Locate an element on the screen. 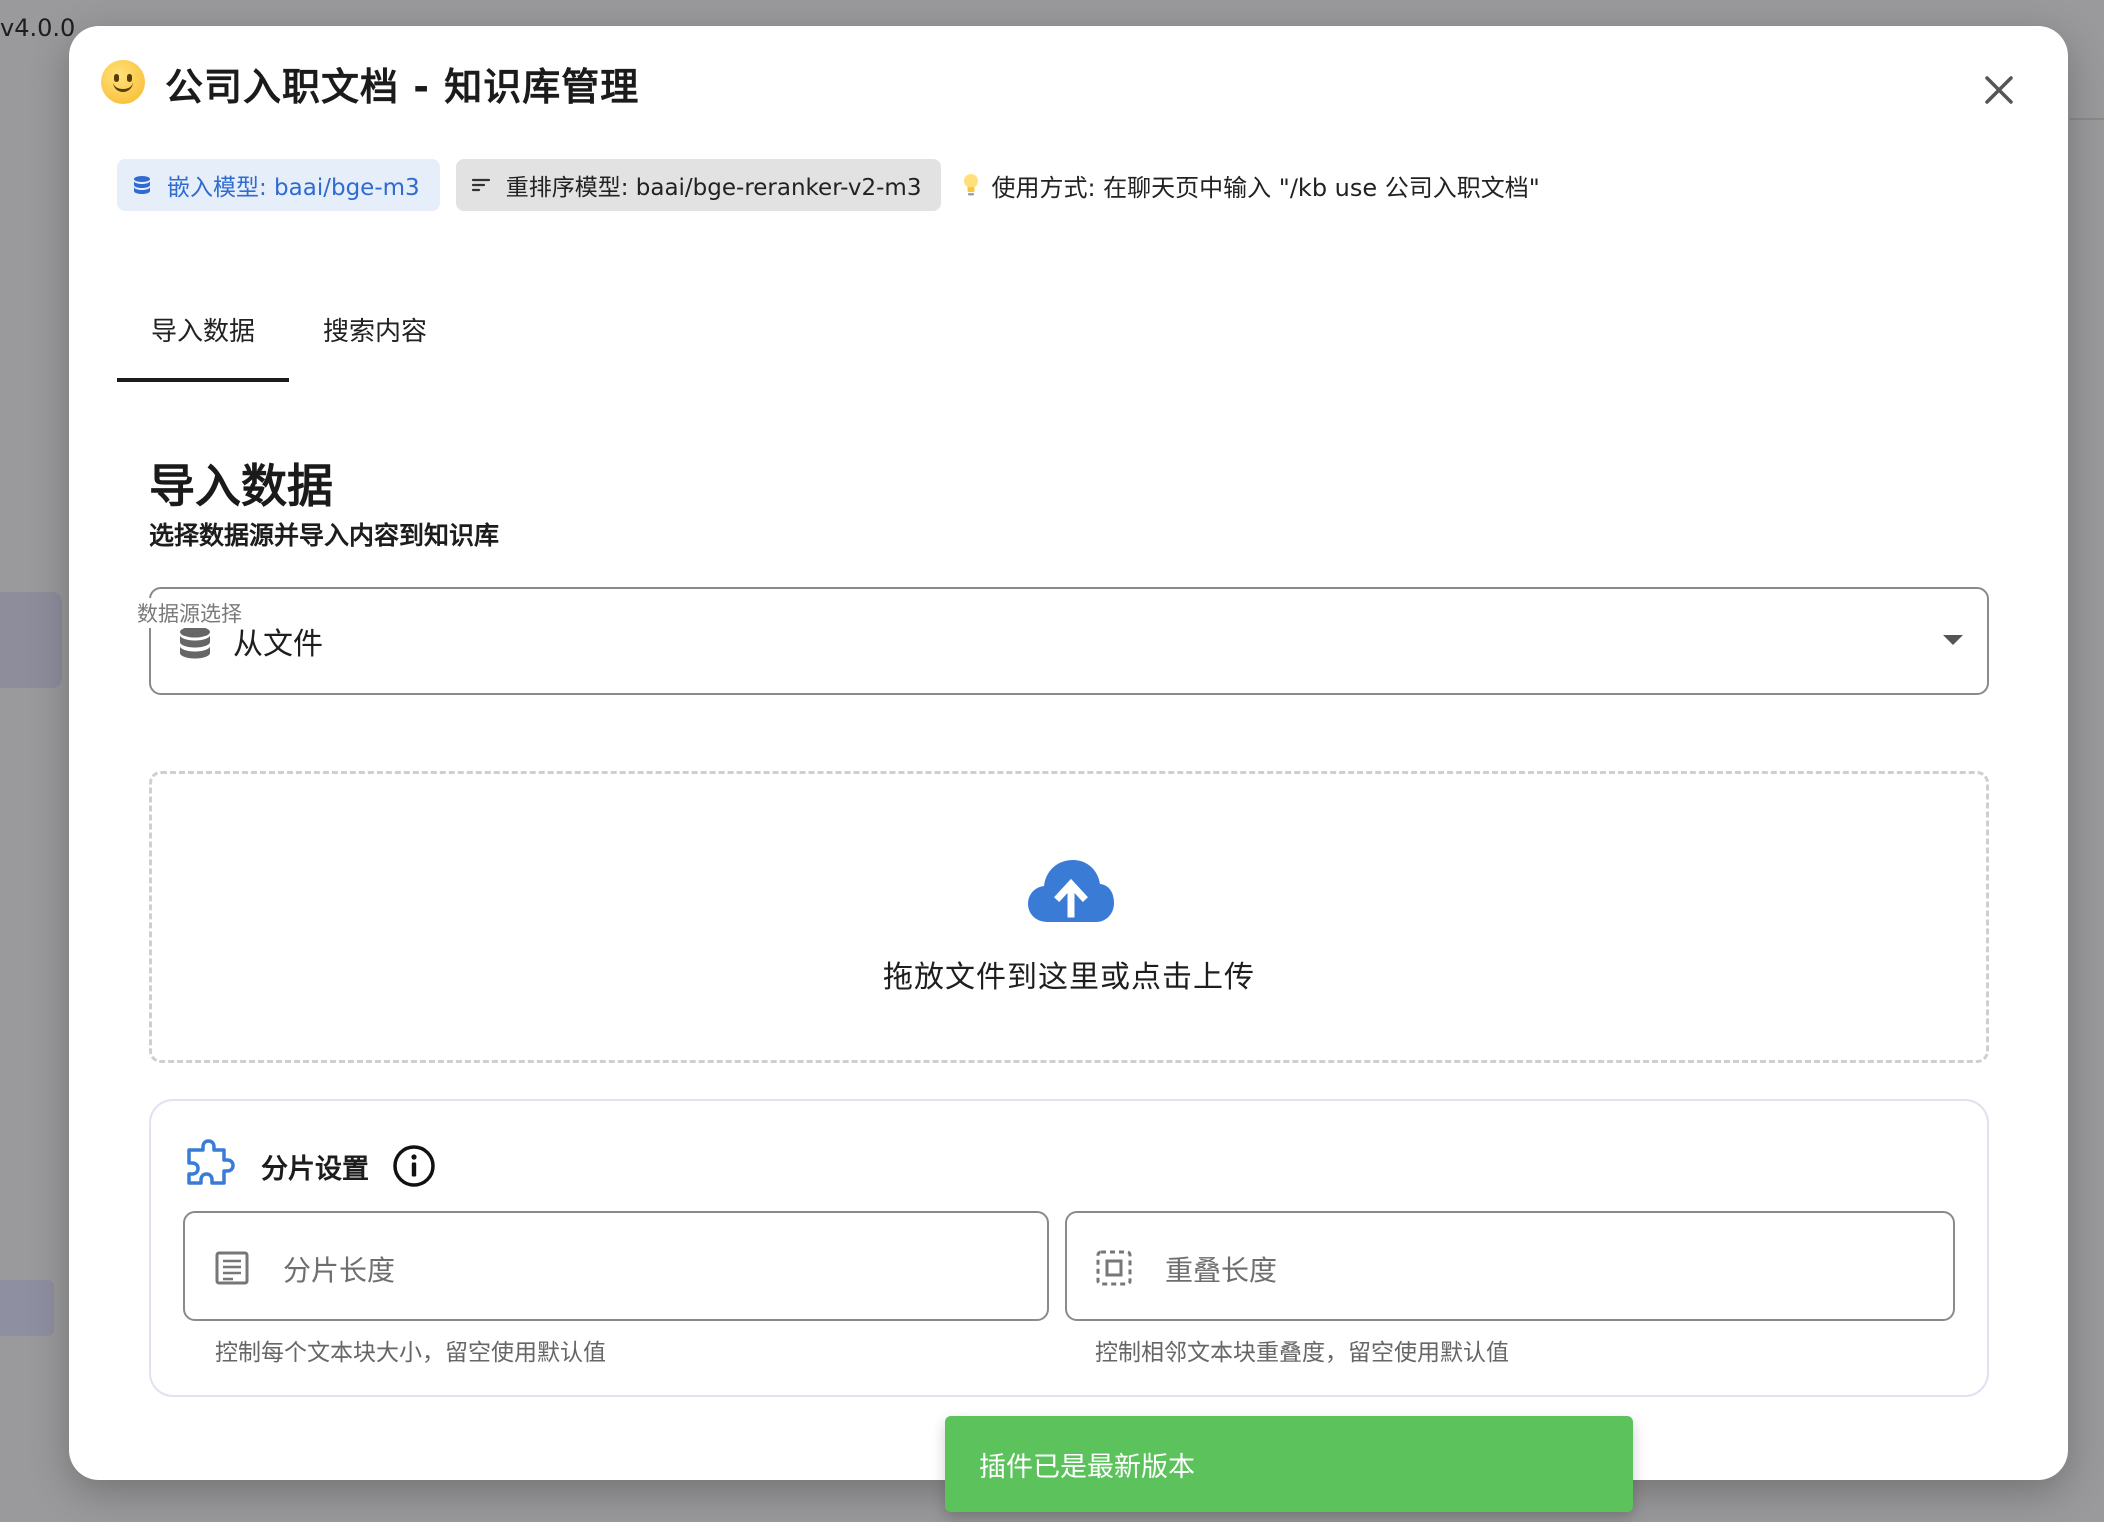 The height and width of the screenshot is (1522, 2104). dropzone-text: 拖放文件到这里或点击上传 is located at coordinates (1069, 977).